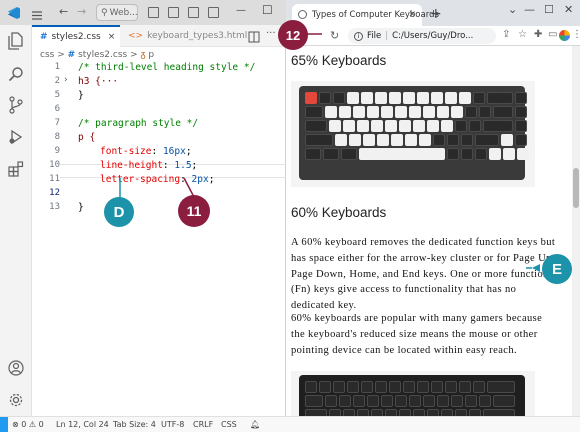 This screenshot has height=432, width=580. What do you see at coordinates (374, 36) in the screenshot?
I see `scheme-label: File` at bounding box center [374, 36].